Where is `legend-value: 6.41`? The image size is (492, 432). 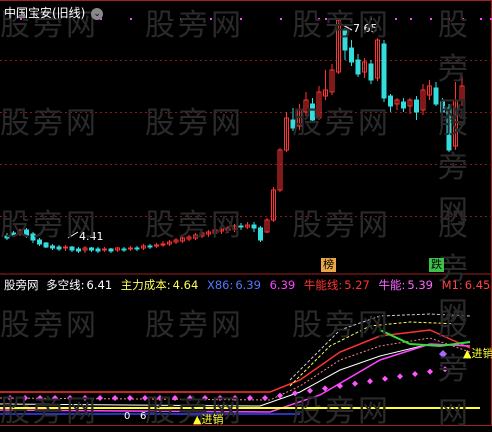 legend-value: 6.41 is located at coordinates (99, 285).